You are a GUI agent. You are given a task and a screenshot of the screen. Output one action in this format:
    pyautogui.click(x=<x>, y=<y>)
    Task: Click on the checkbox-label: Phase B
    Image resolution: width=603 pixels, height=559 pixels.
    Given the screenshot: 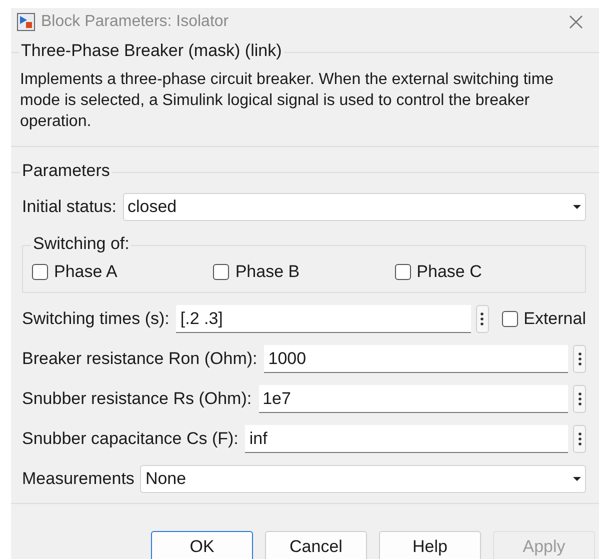 What is the action you would take?
    pyautogui.click(x=267, y=272)
    